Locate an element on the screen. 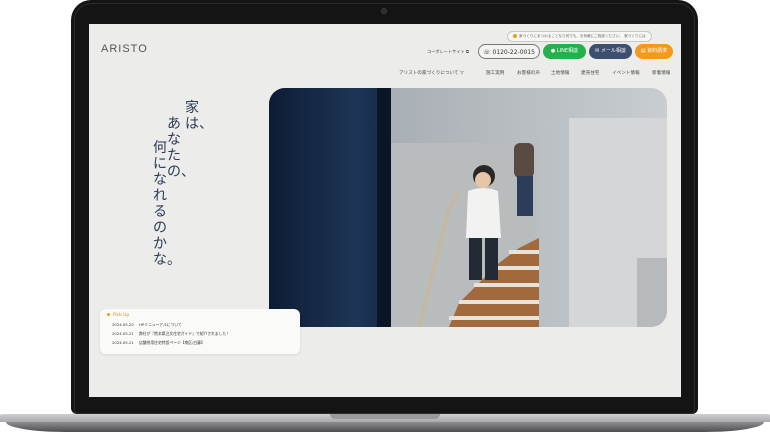  aristo-logo: ARISTO is located at coordinates (124, 49).